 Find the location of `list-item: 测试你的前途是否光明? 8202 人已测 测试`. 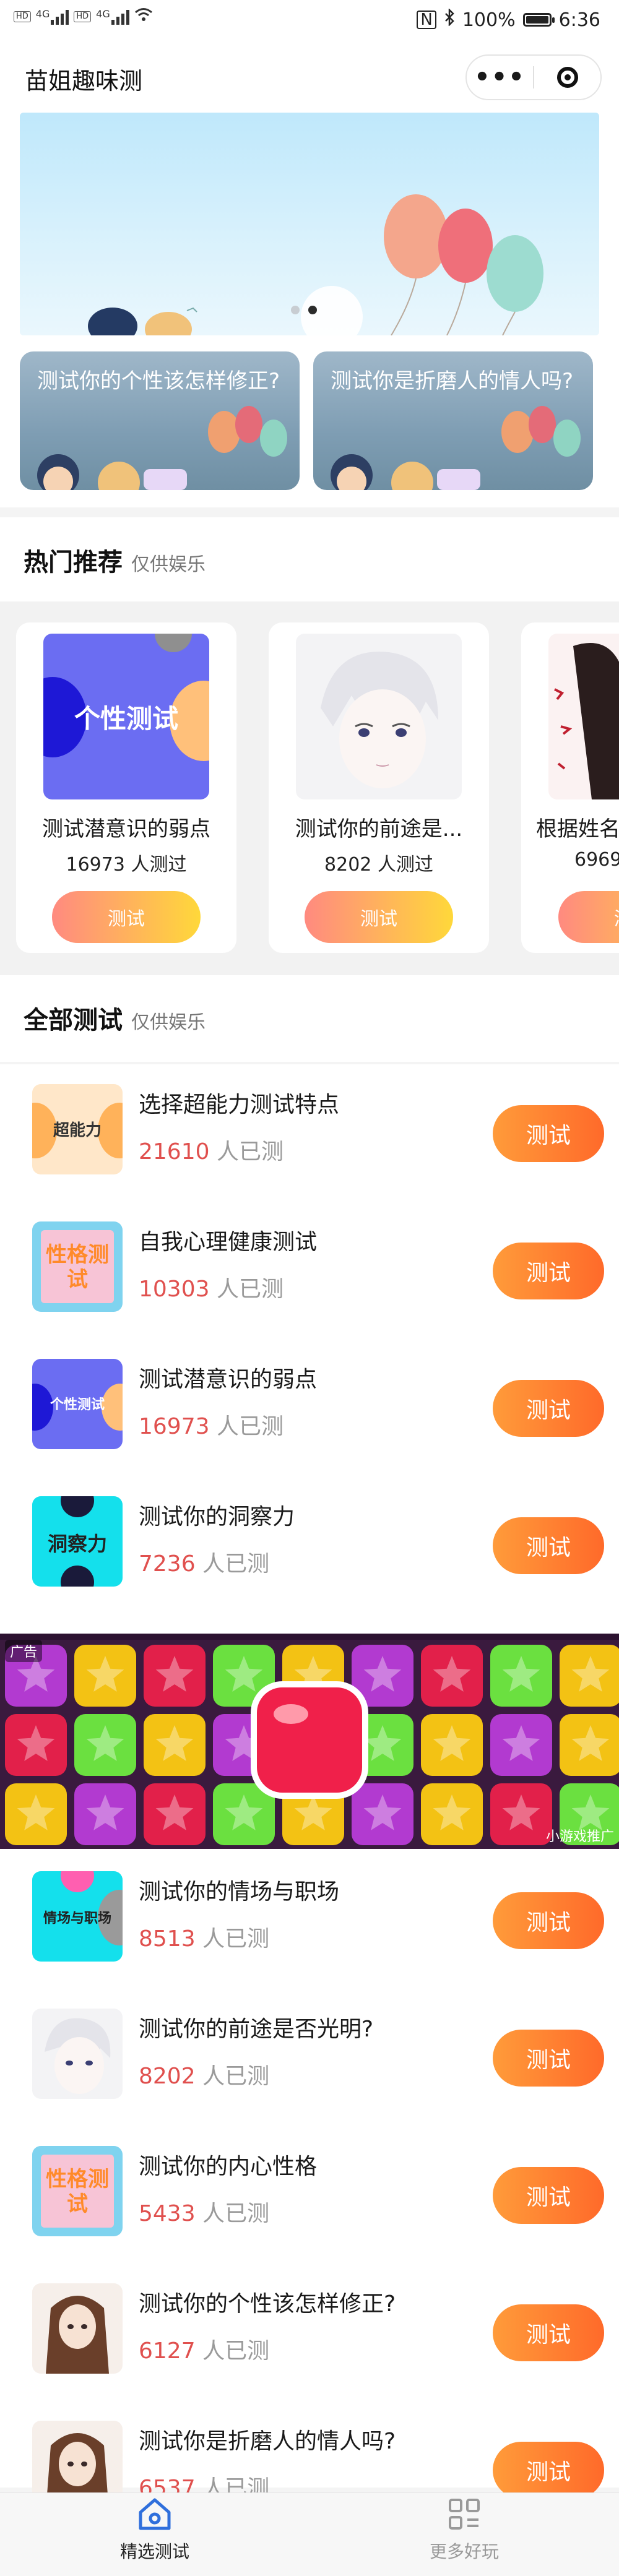

list-item: 测试你的前途是否光明? 8202 人已测 测试 is located at coordinates (309, 2056).